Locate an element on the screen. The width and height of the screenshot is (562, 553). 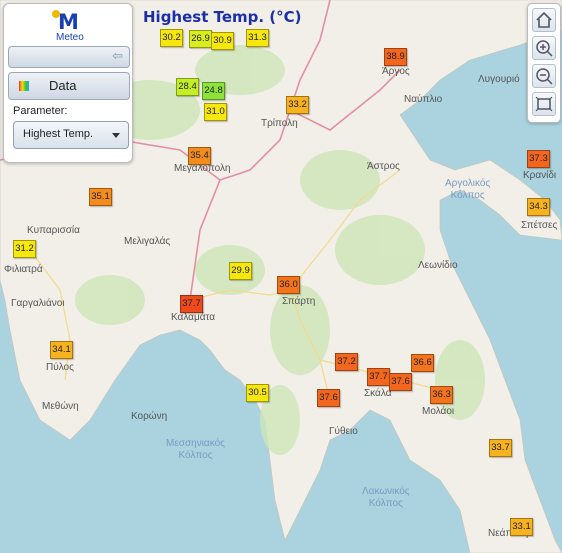
place-label: Μολάοι is located at coordinates (438, 411).